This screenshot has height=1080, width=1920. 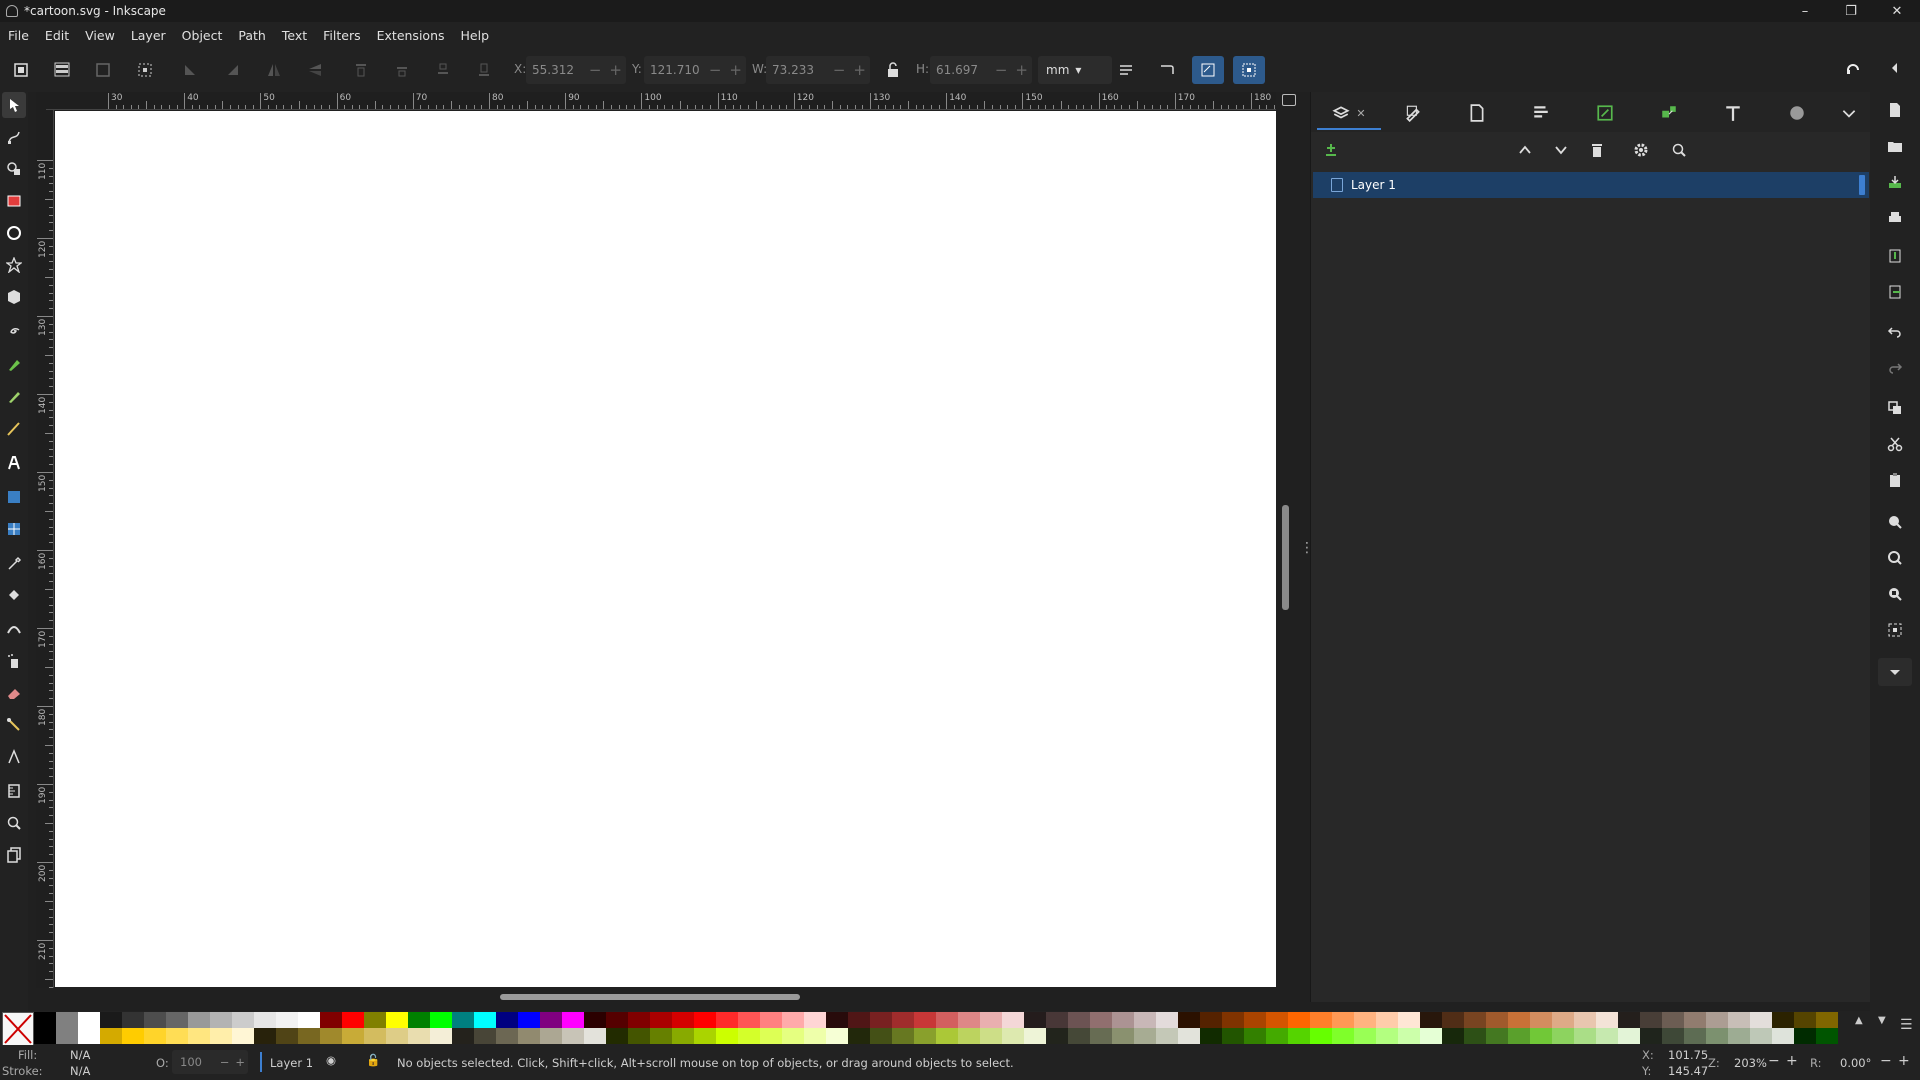 I want to click on pages-icon, so click(x=14, y=855).